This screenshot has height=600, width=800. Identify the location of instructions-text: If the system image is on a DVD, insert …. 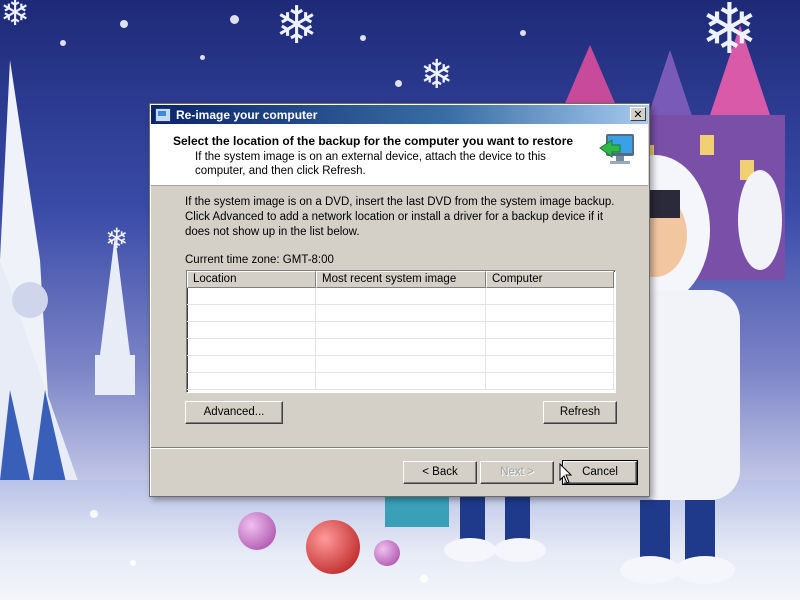
(400, 217).